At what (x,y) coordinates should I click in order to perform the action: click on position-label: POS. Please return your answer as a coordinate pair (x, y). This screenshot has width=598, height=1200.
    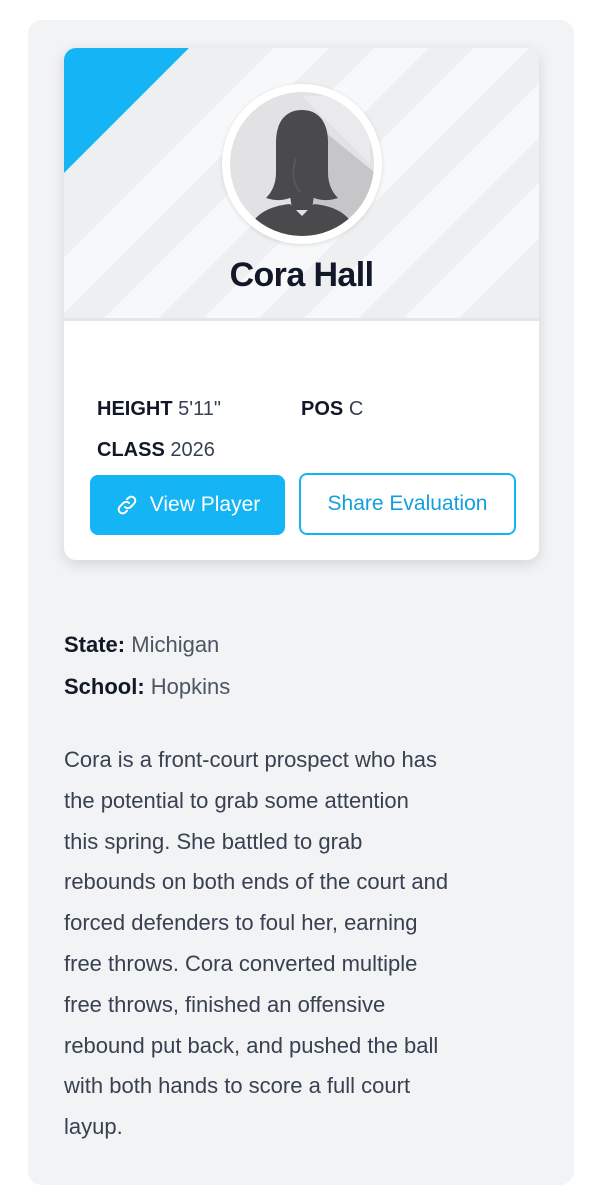
    Looking at the image, I should click on (322, 409).